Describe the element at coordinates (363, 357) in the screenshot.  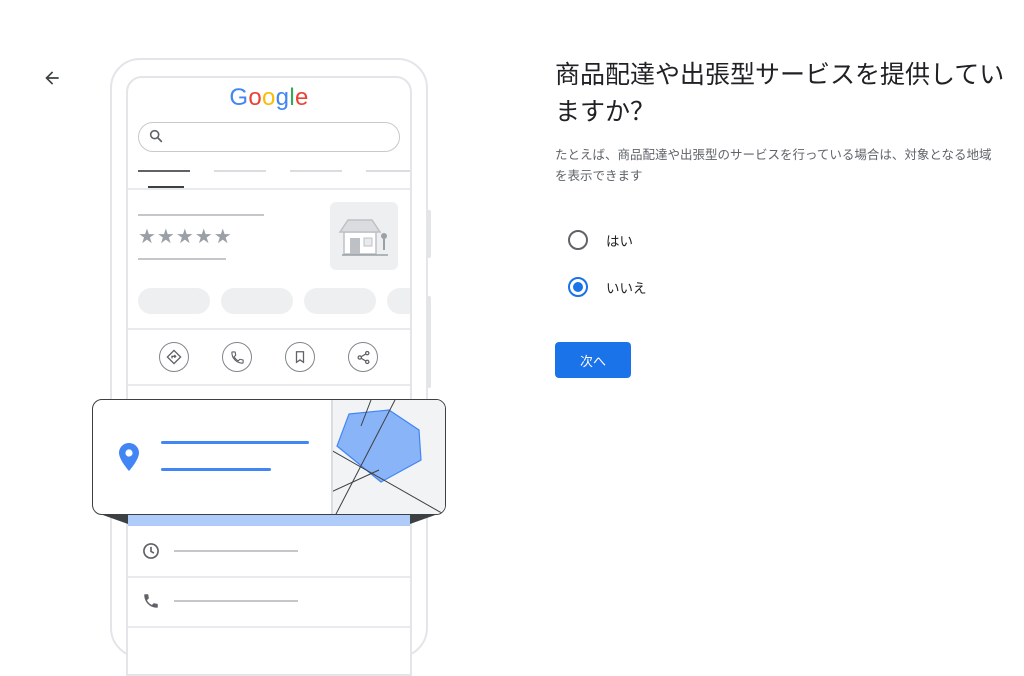
I see `share-icon` at that location.